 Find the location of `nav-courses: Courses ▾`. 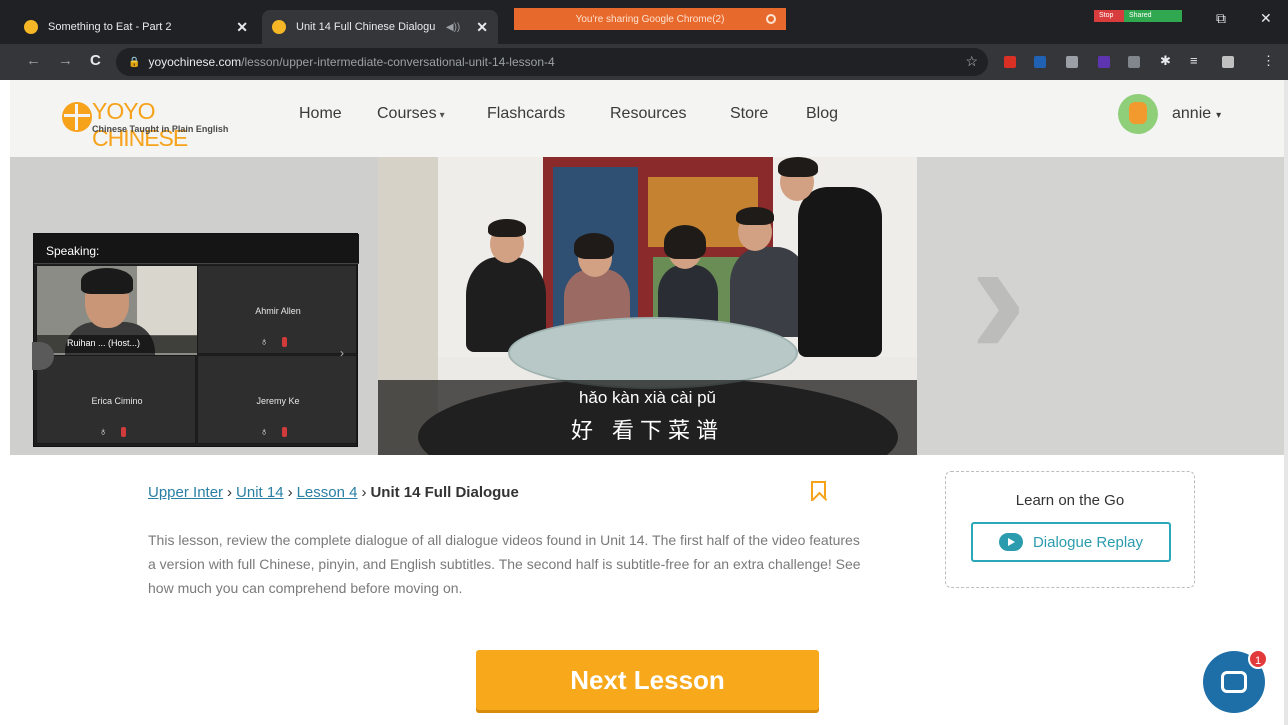

nav-courses: Courses ▾ is located at coordinates (411, 114).